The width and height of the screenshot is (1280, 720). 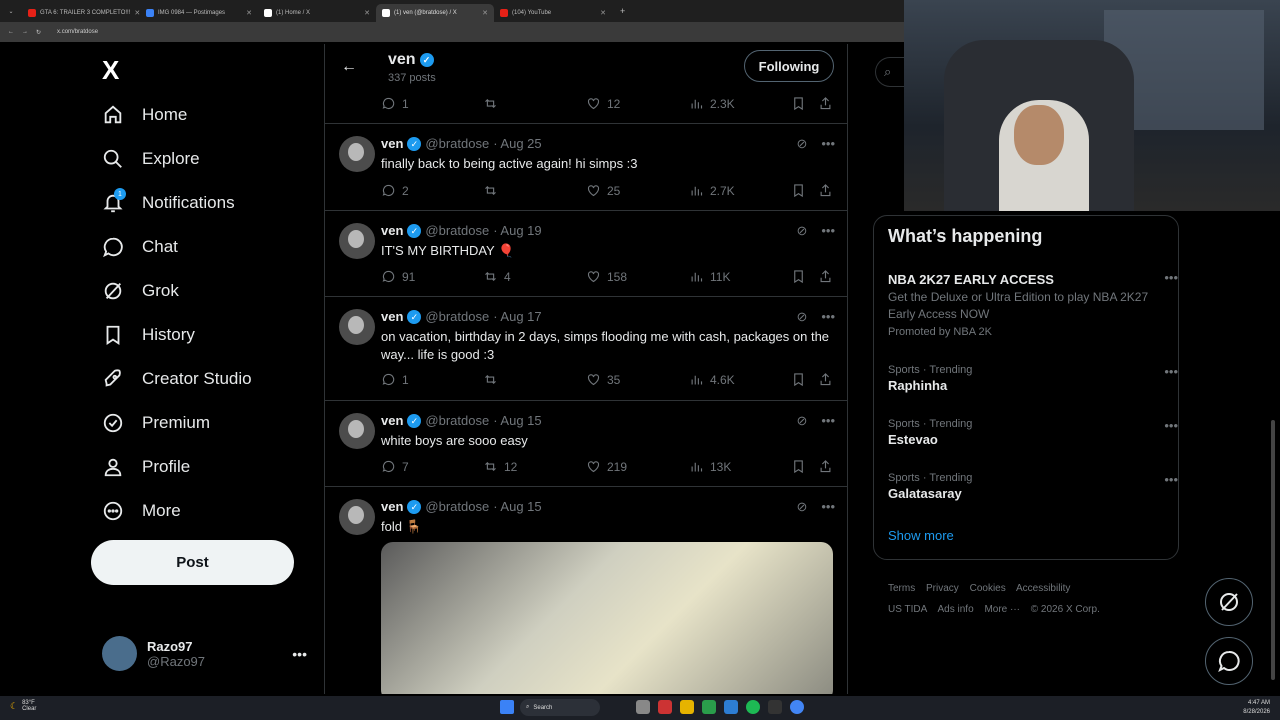 What do you see at coordinates (942, 588) in the screenshot?
I see `footer-link-privacy: Privacy` at bounding box center [942, 588].